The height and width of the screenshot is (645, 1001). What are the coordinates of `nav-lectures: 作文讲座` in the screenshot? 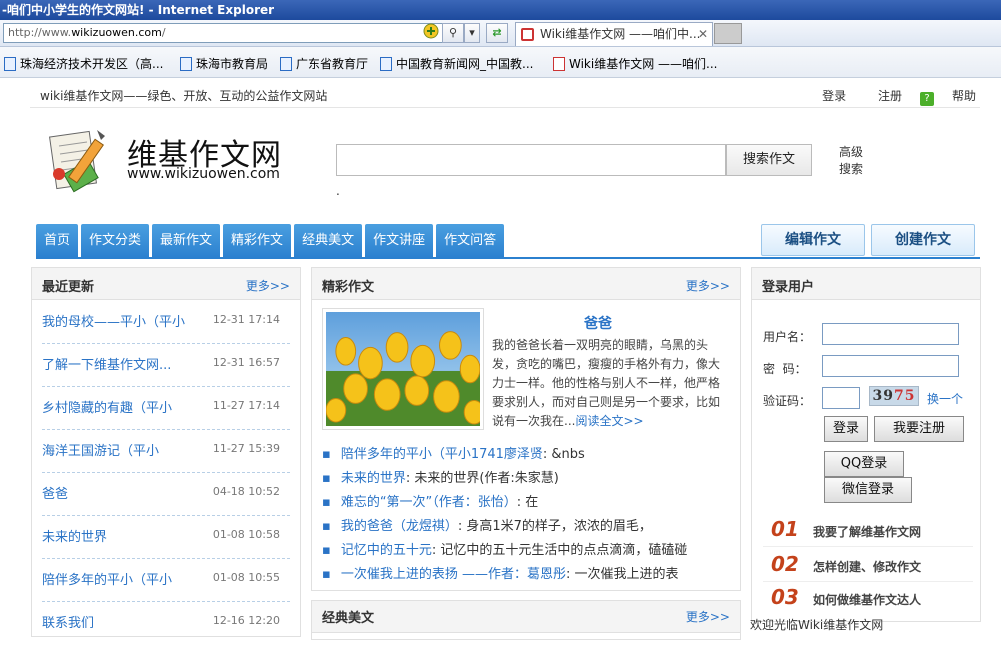 It's located at (399, 241).